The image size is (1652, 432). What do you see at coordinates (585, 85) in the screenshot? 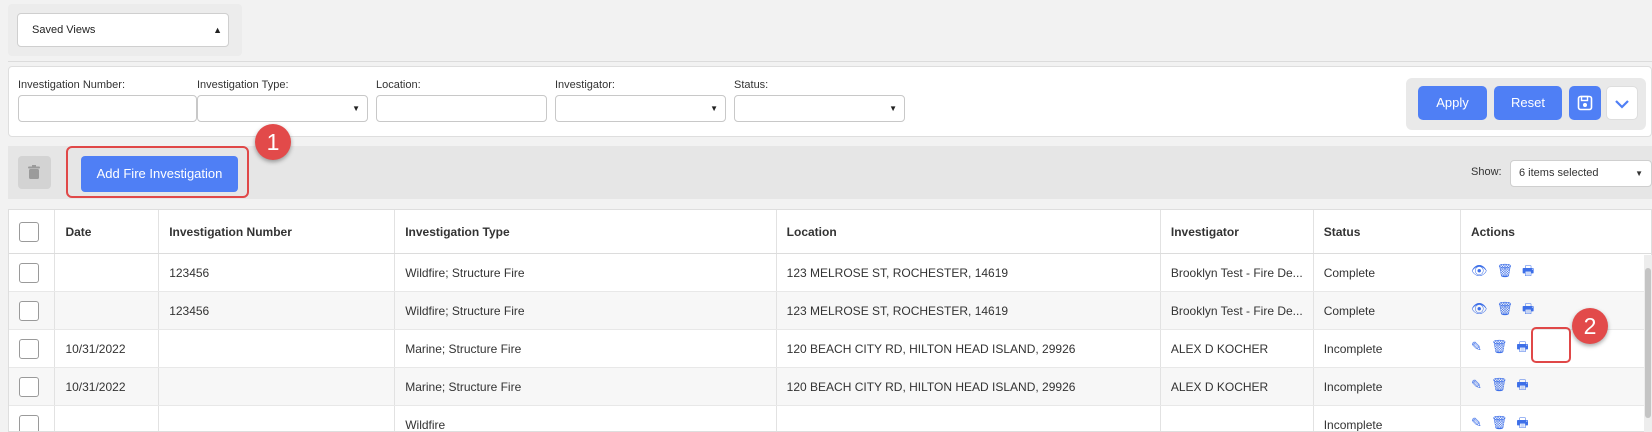
I see `investigator-label: Investigator:` at bounding box center [585, 85].